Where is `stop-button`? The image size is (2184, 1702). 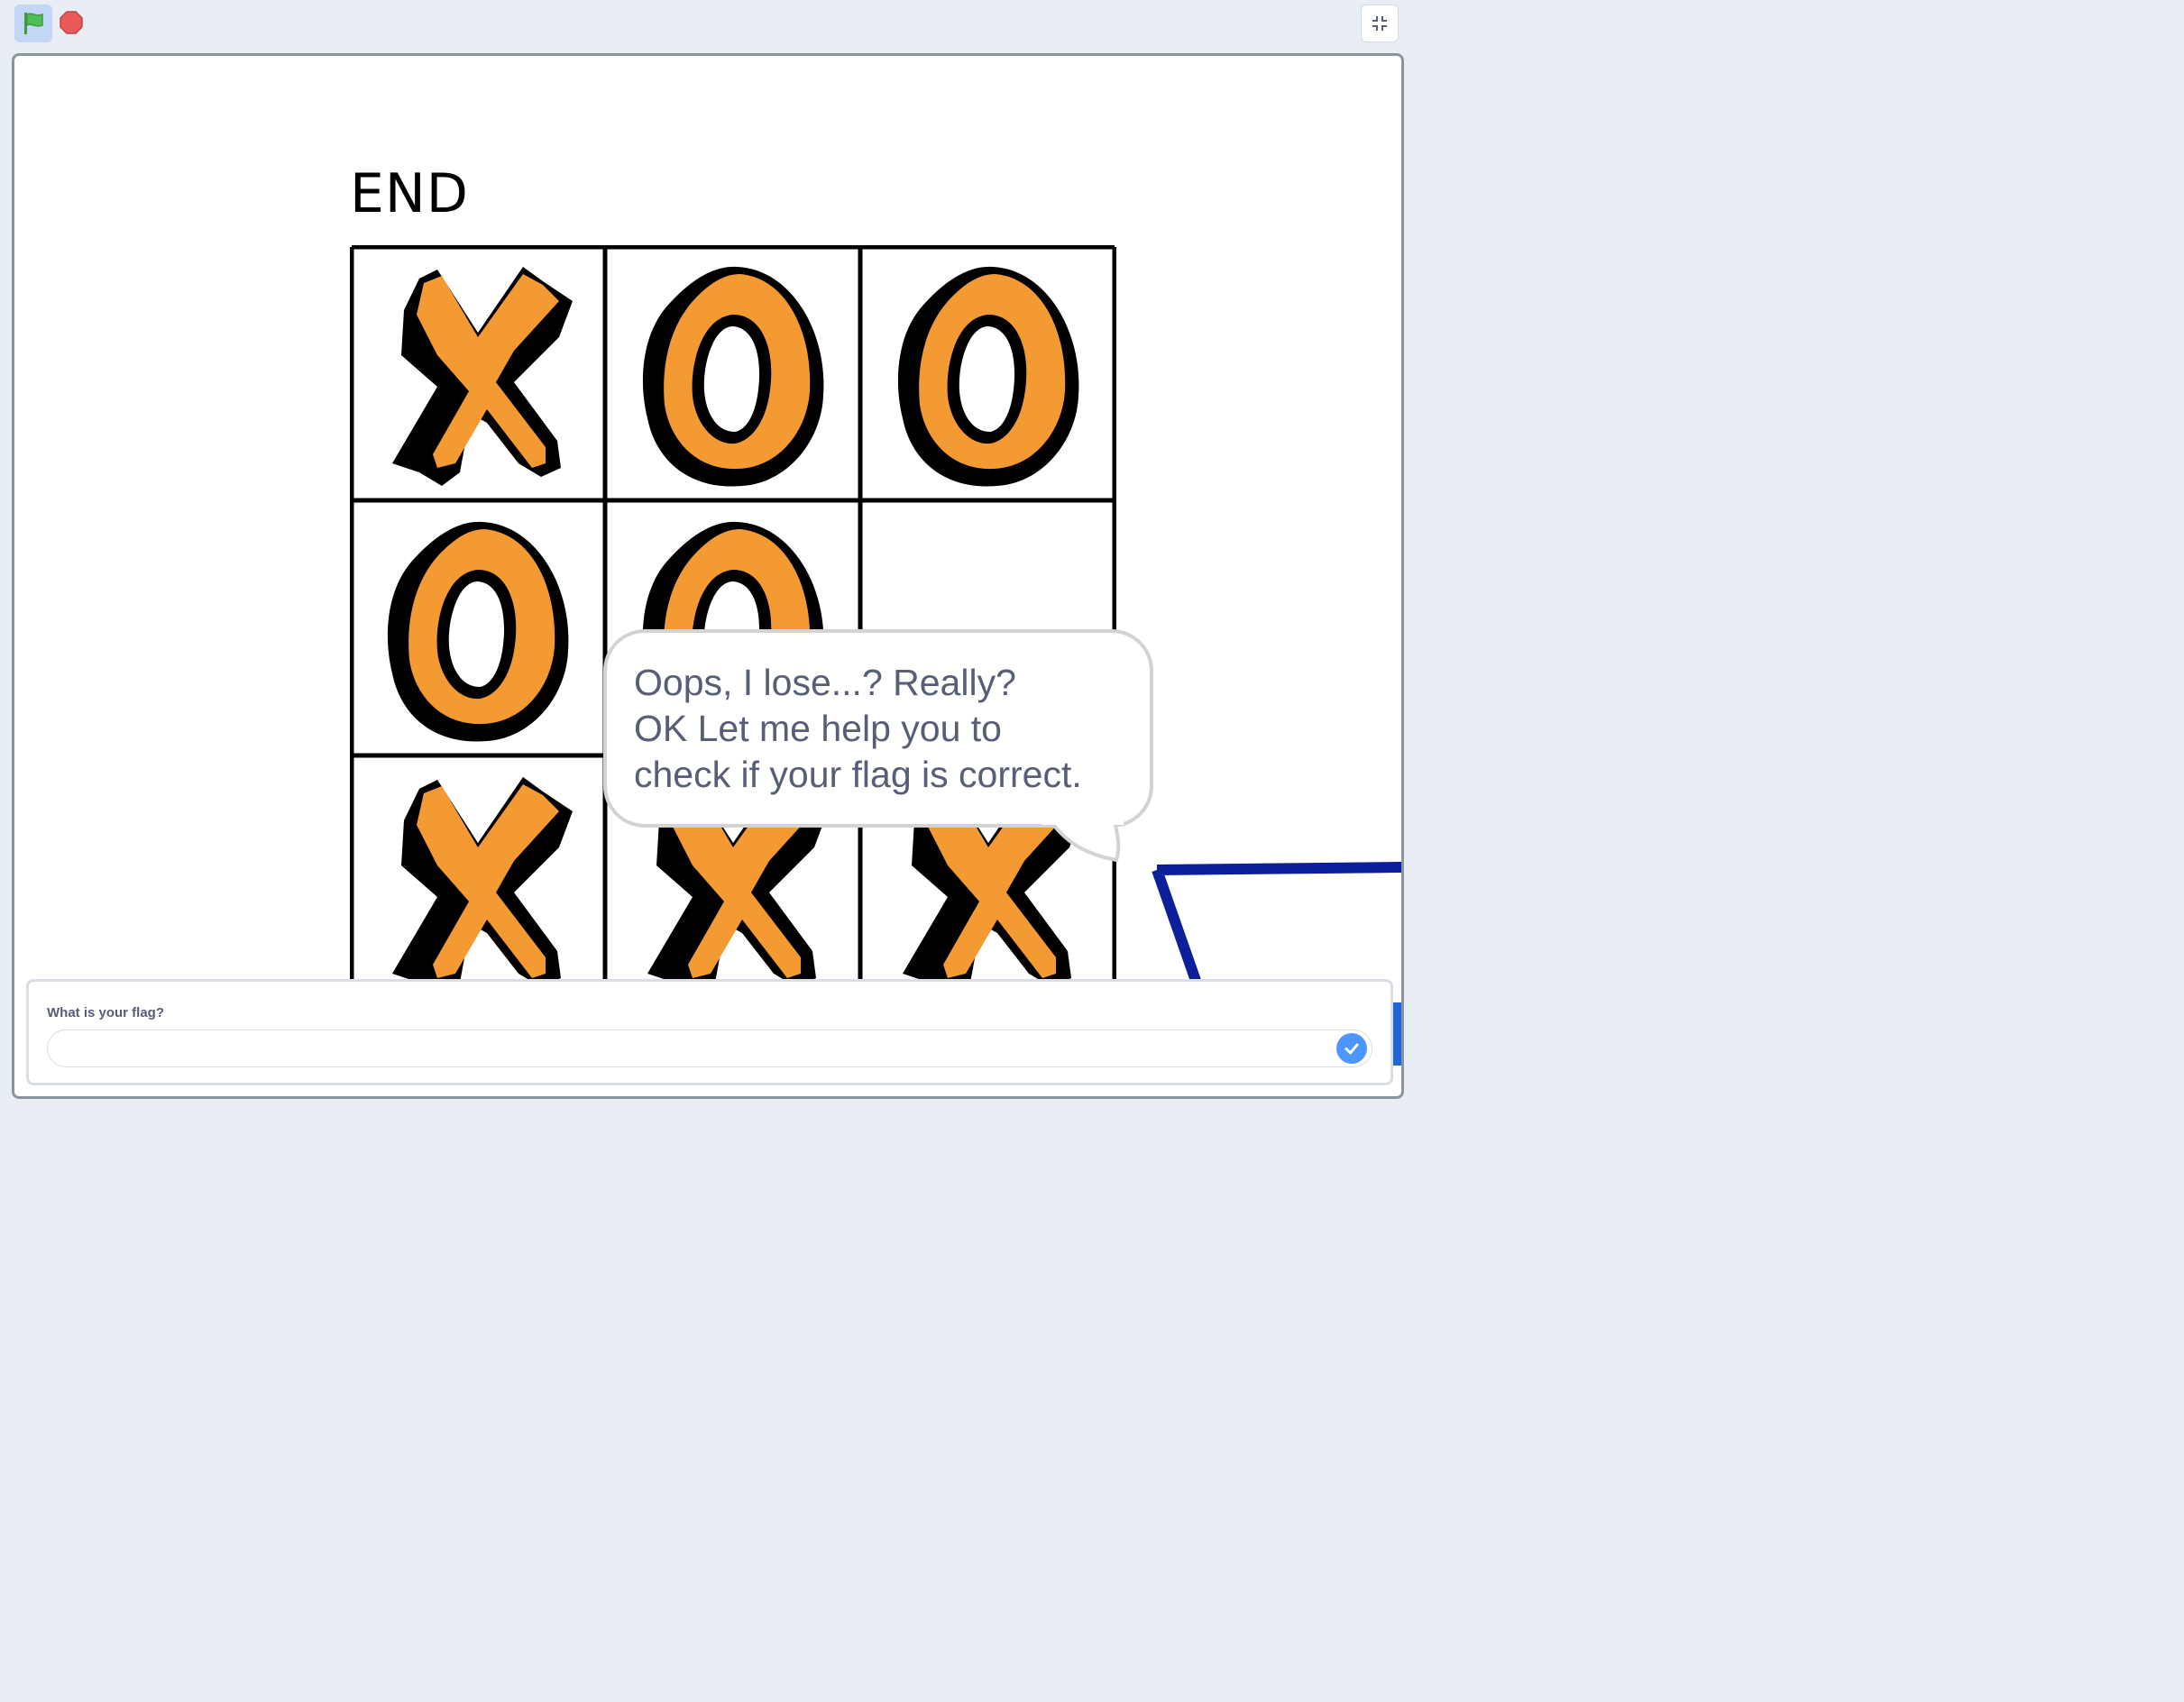 stop-button is located at coordinates (71, 22).